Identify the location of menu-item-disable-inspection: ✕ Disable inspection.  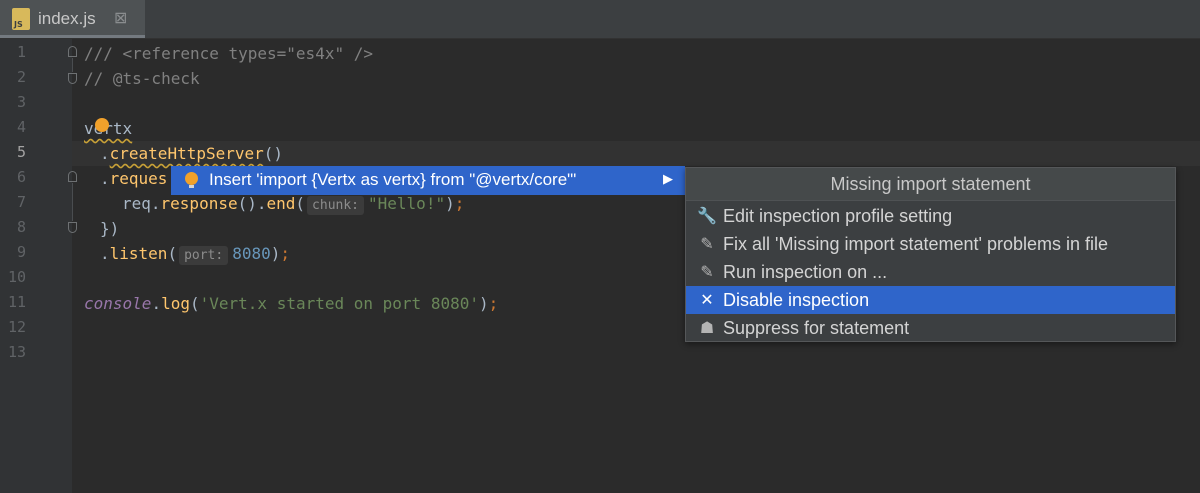
(930, 300).